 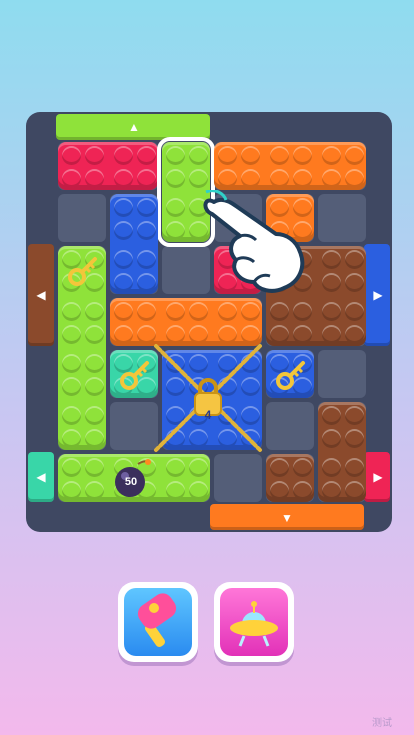 I want to click on blue-block, so click(x=134, y=244).